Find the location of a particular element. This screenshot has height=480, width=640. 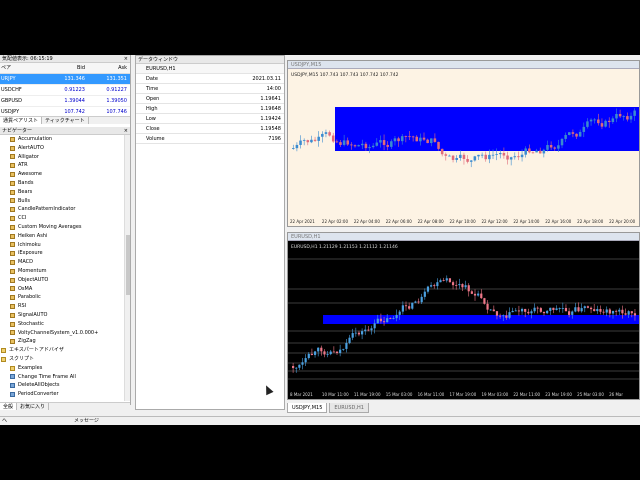

chart-tab-eurusd: EURUSD,H1 is located at coordinates (349, 408).